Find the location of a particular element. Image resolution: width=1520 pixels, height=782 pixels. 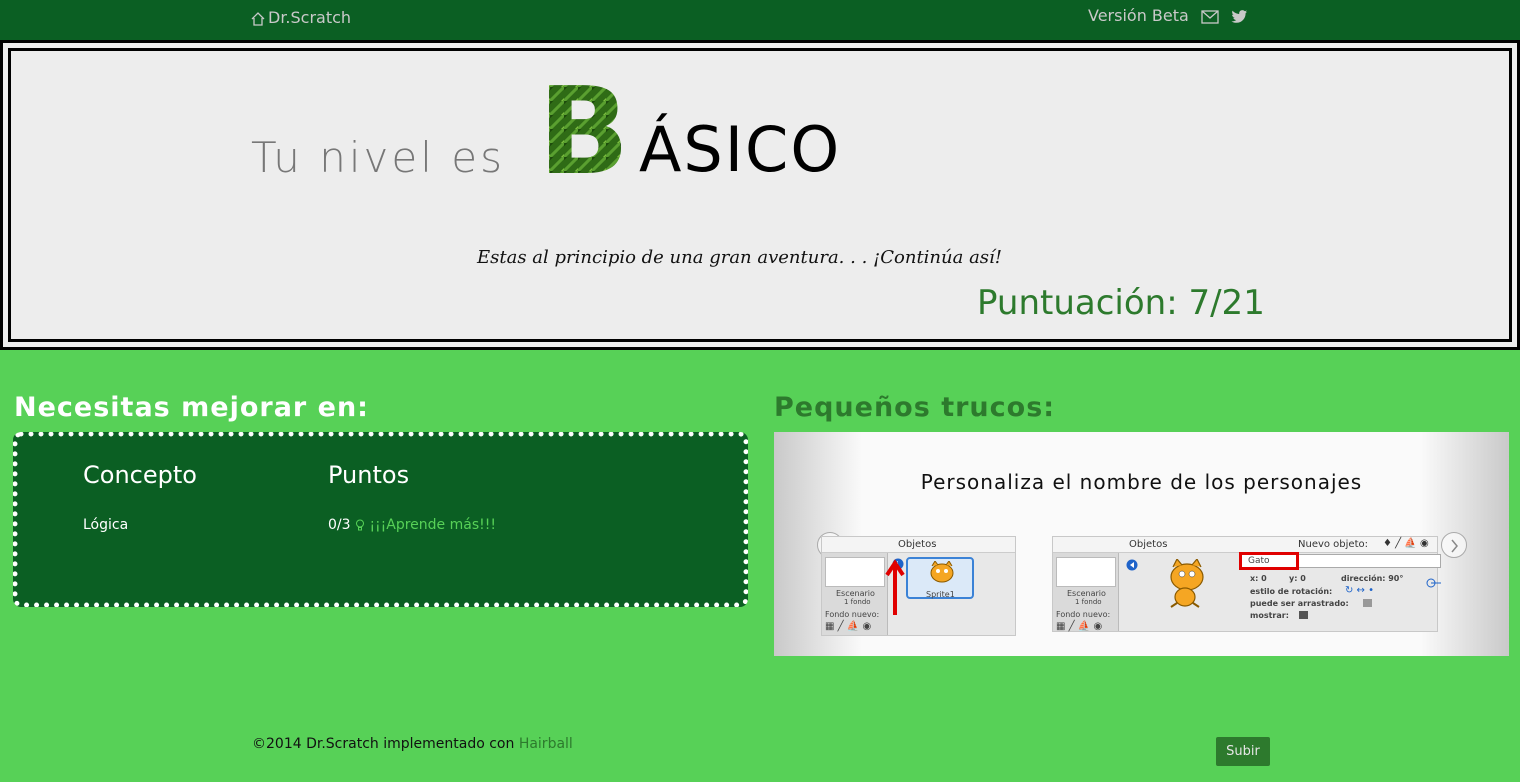

brand-label: Dr.Scratch is located at coordinates (310, 17).